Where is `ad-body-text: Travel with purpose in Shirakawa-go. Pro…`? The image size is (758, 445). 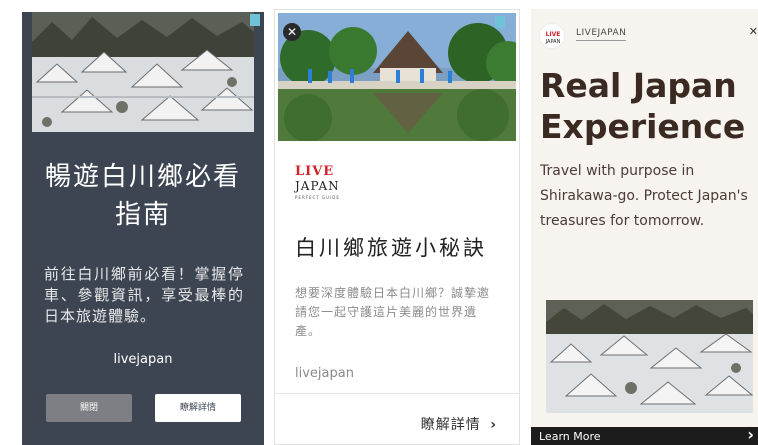 ad-body-text: Travel with purpose in Shirakawa-go. Pro… is located at coordinates (644, 196).